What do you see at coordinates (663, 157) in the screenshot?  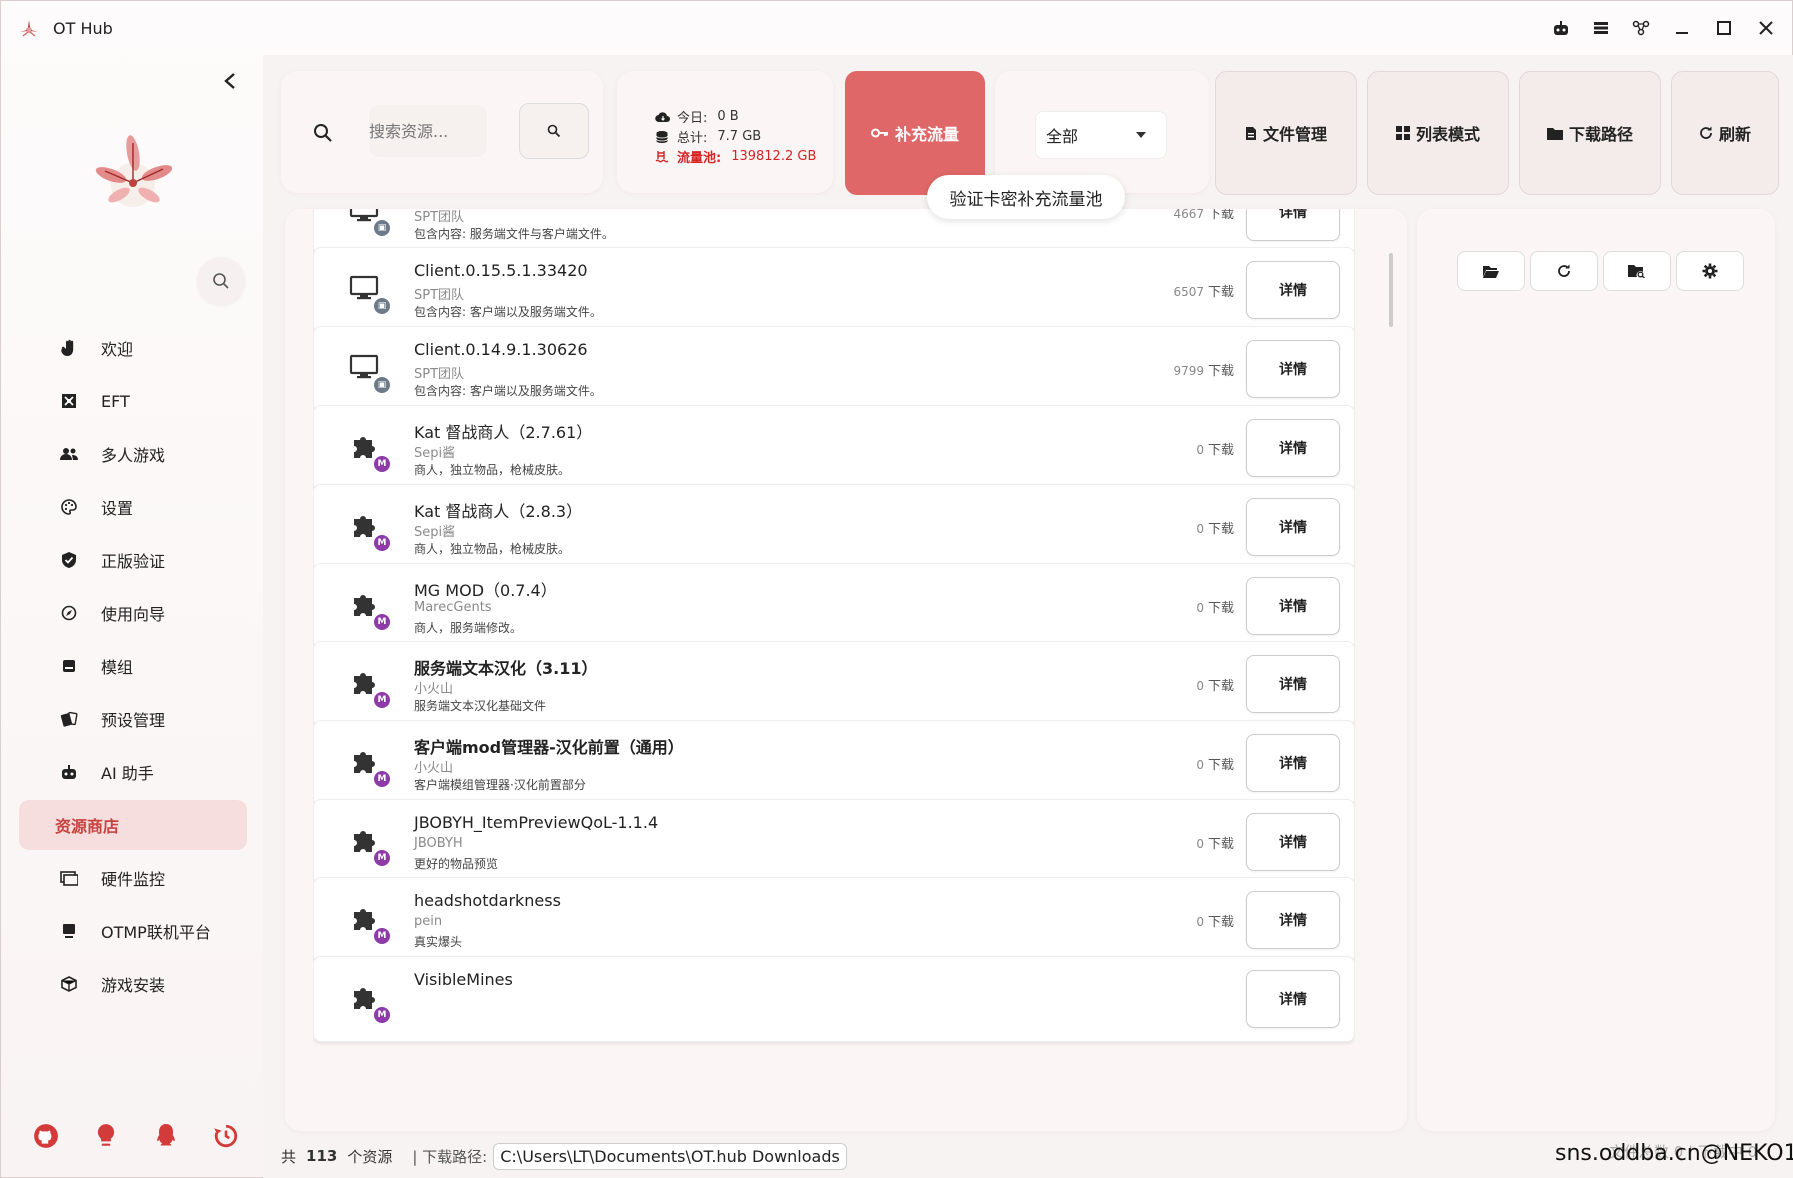 I see `pool-icon` at bounding box center [663, 157].